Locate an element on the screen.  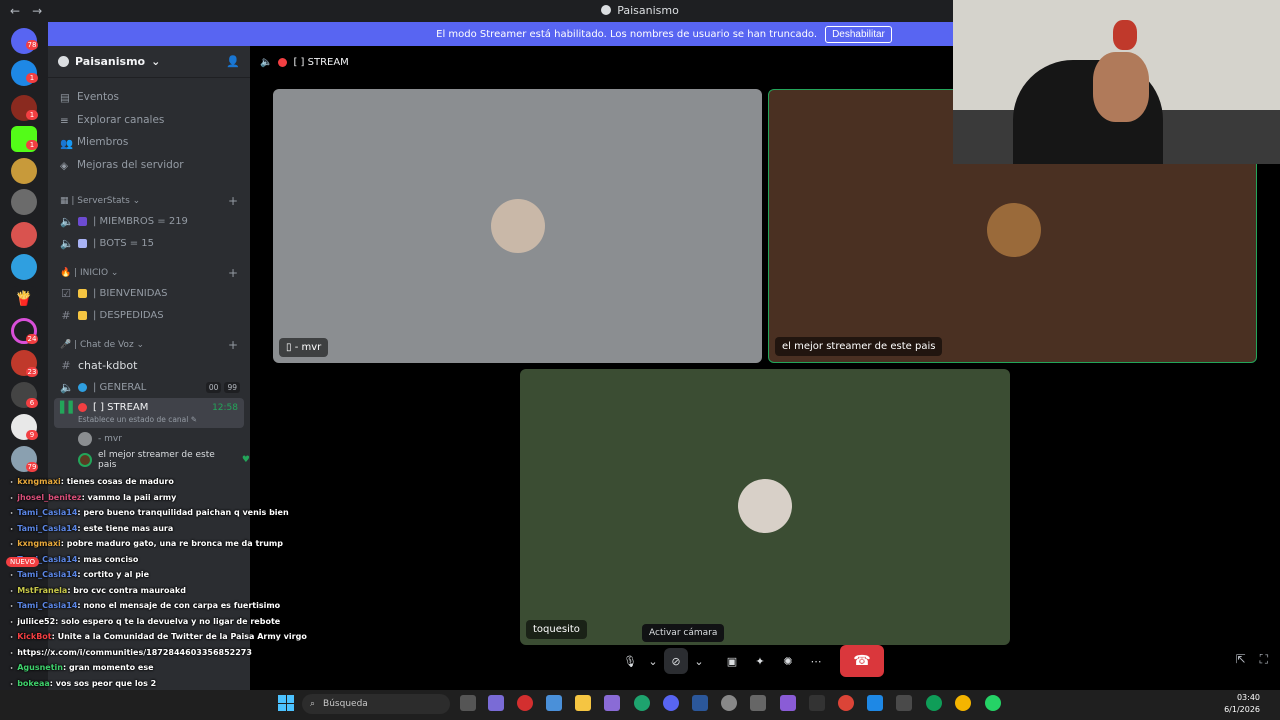
video-tile-toquesito: toquesito is located at coordinates (765, 507).